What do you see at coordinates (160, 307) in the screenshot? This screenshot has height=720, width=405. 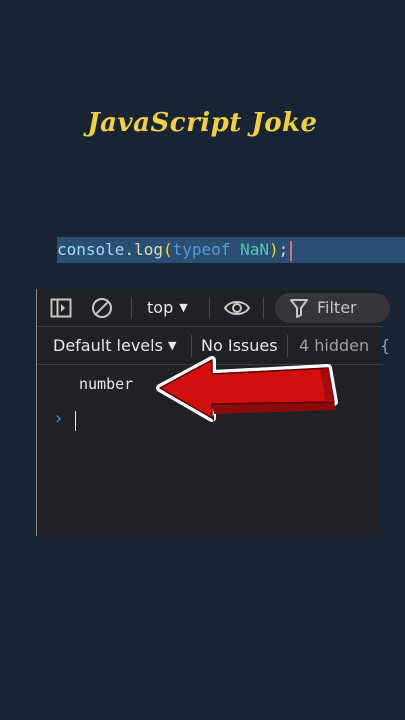 I see `context-label: top` at bounding box center [160, 307].